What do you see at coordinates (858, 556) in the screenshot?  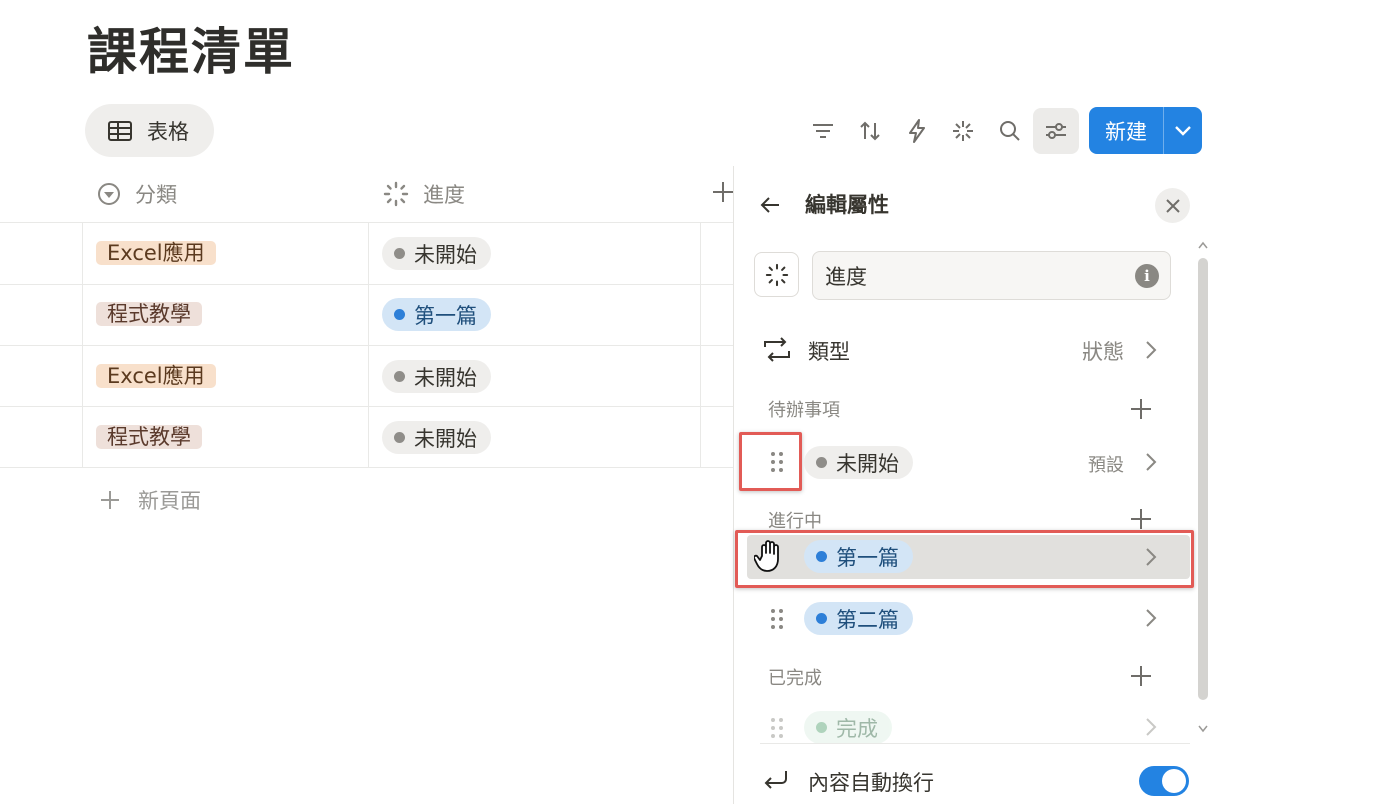 I see `status-option: 第一篇` at bounding box center [858, 556].